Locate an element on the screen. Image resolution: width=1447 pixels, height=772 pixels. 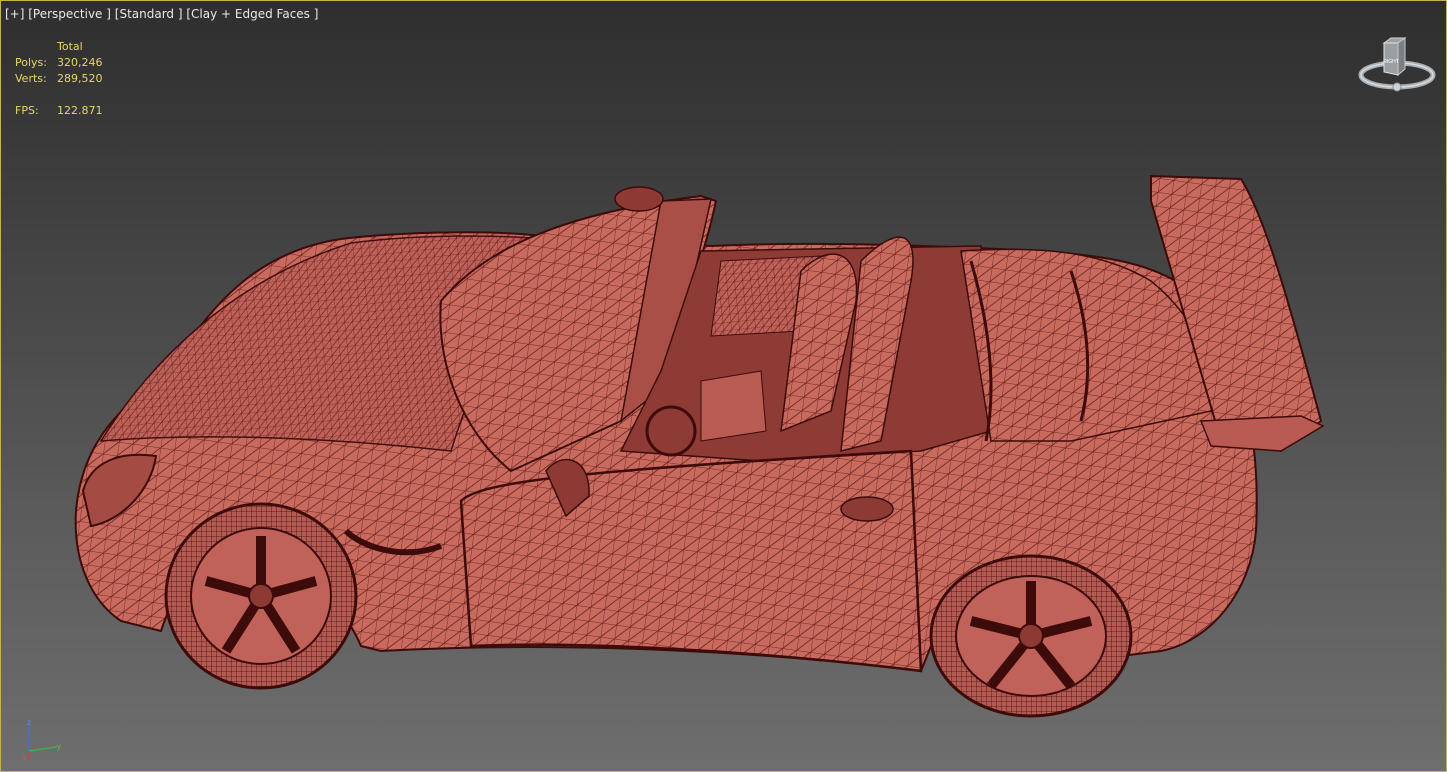
viewcube: RIGHT is located at coordinates (1397, 67).